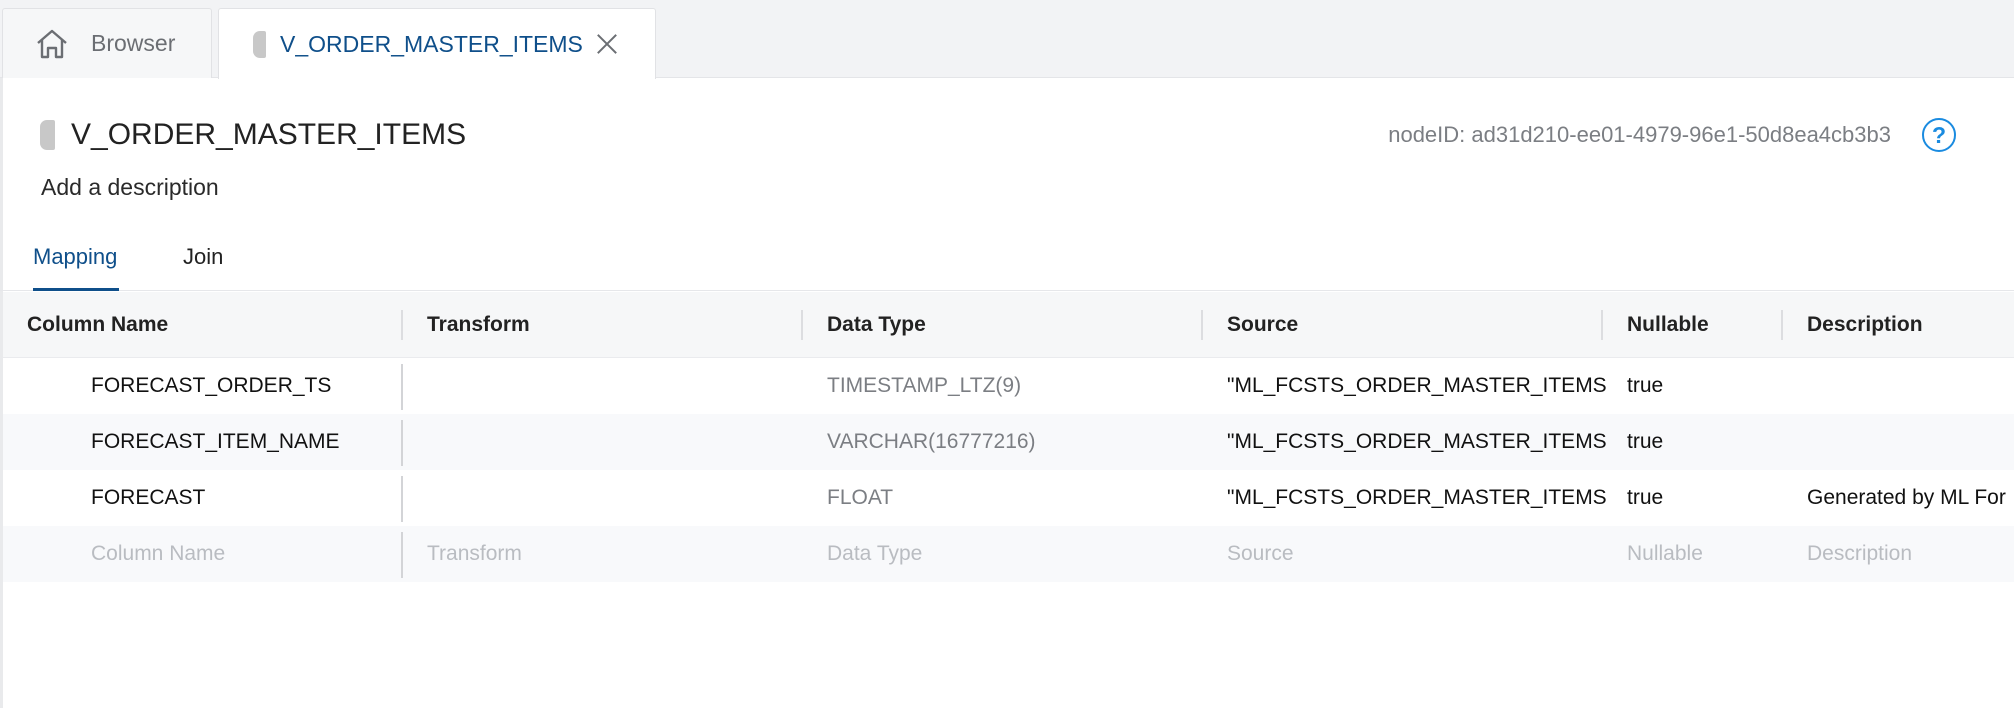 The height and width of the screenshot is (708, 2014). What do you see at coordinates (1939, 135) in the screenshot?
I see `help-icon: ?` at bounding box center [1939, 135].